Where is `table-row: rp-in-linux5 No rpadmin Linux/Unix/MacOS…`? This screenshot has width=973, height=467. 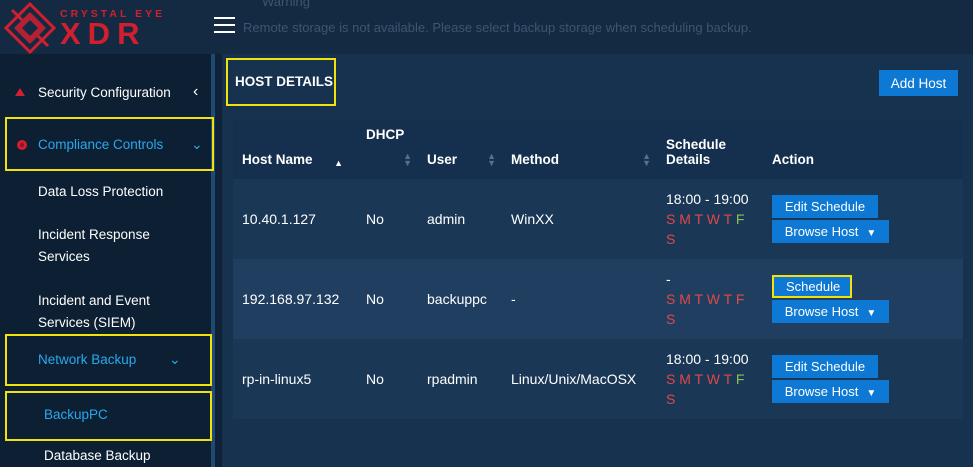 table-row: rp-in-linux5 No rpadmin Linux/Unix/MacOS… is located at coordinates (598, 379).